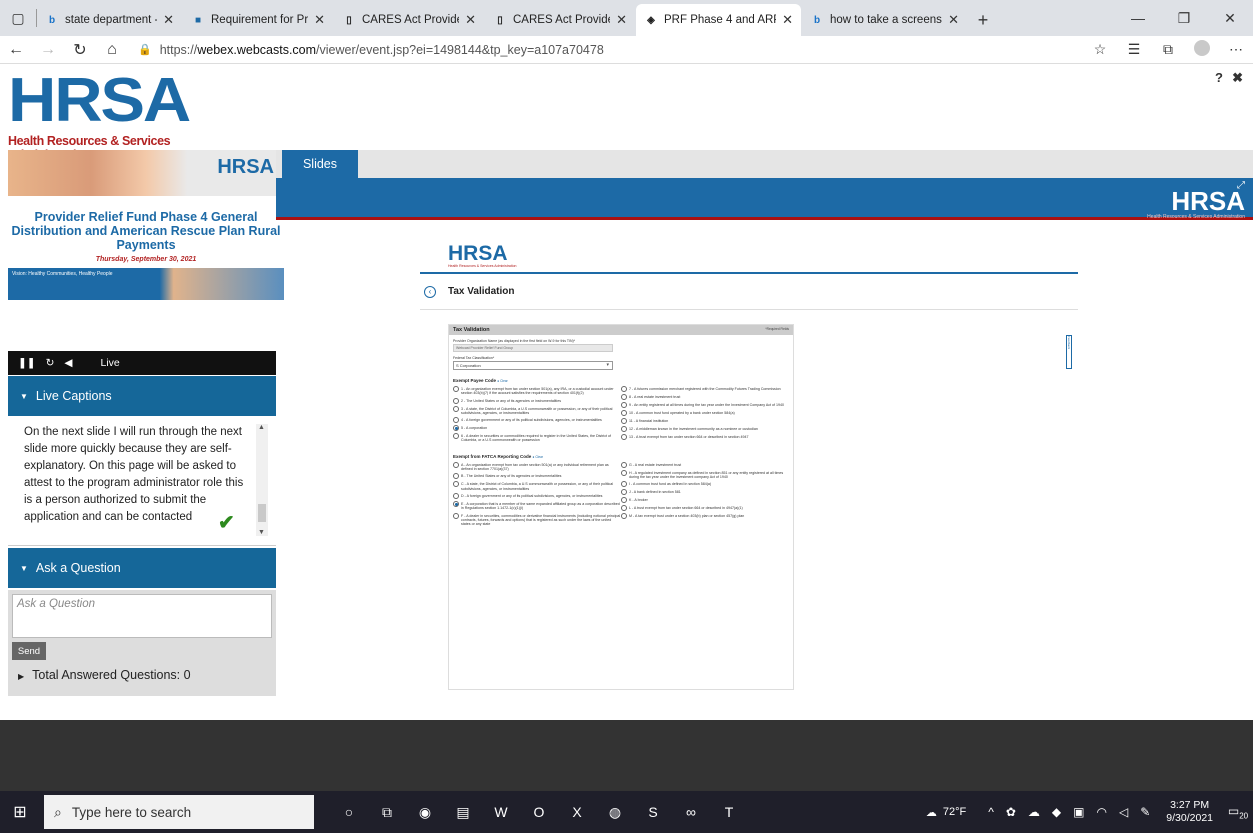 Image resolution: width=1253 pixels, height=833 pixels. I want to click on total-answered-toggle: ▶ Total Answered Questions: 0, so click(104, 675).